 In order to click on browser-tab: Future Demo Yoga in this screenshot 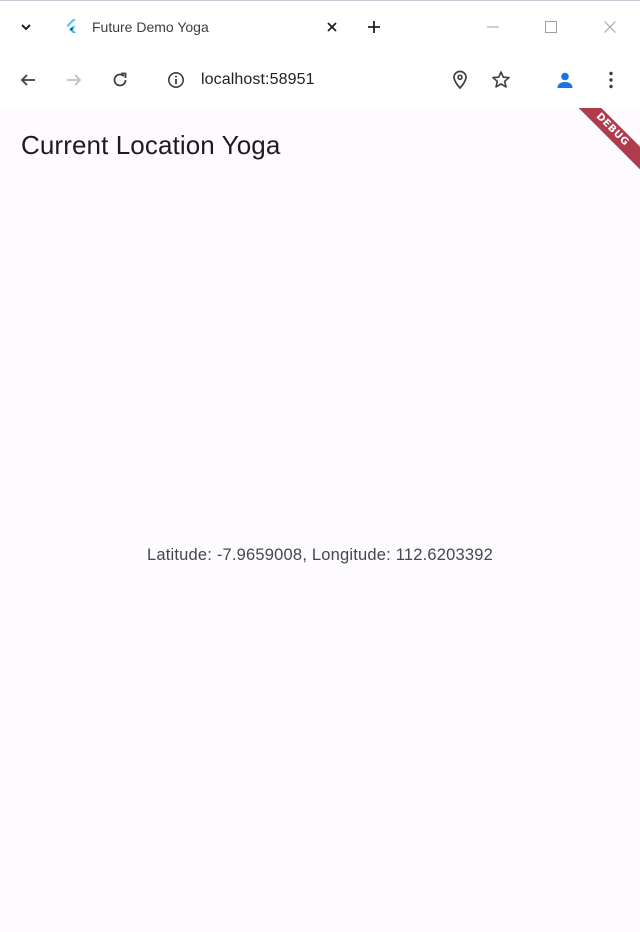, I will do `click(200, 27)`.